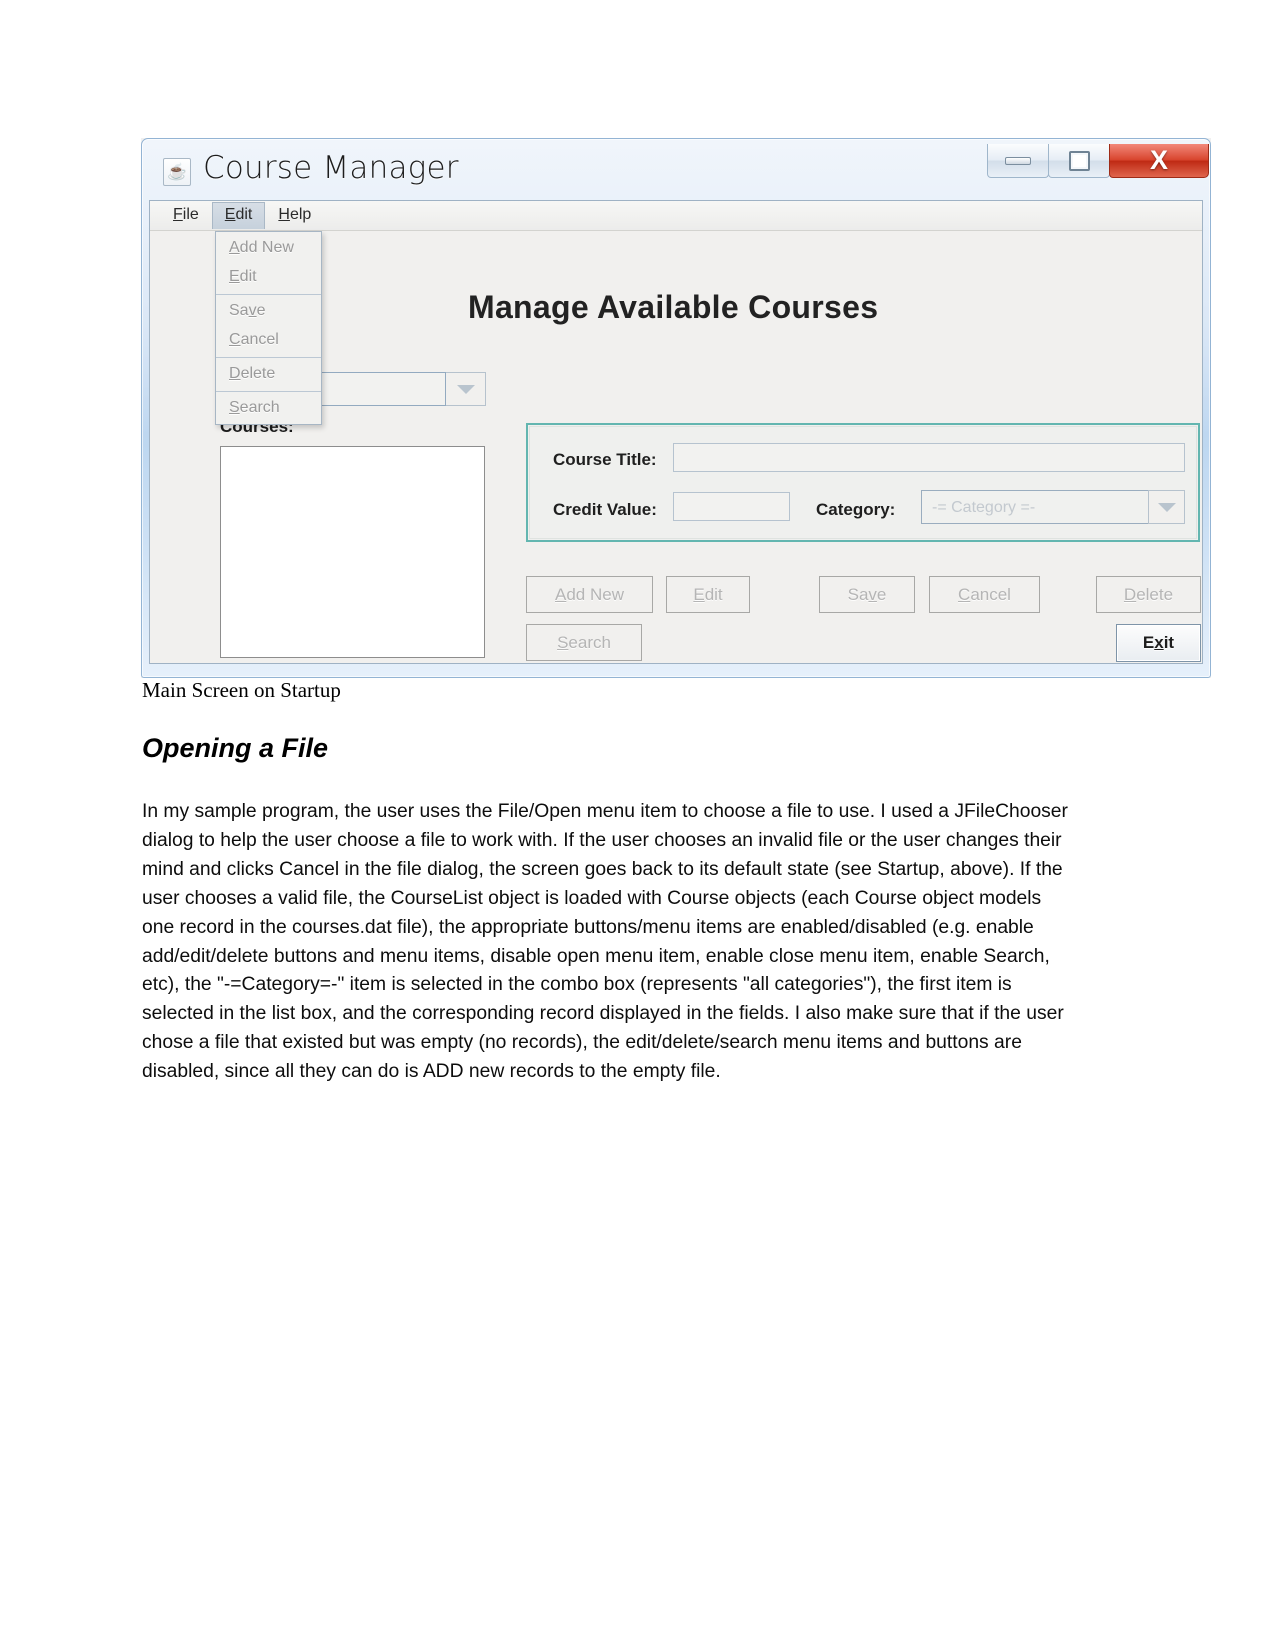  I want to click on maximize-icon, so click(1079, 160).